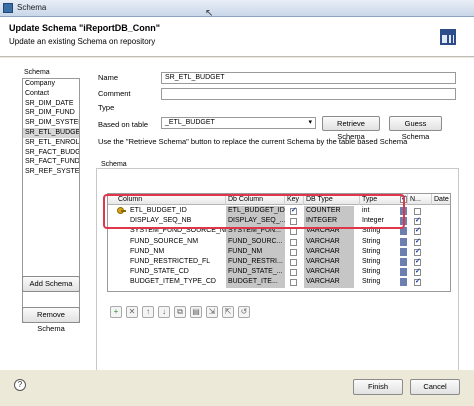 The image size is (474, 406). What do you see at coordinates (332, 199) in the screenshot?
I see `column-header: DB Type` at bounding box center [332, 199].